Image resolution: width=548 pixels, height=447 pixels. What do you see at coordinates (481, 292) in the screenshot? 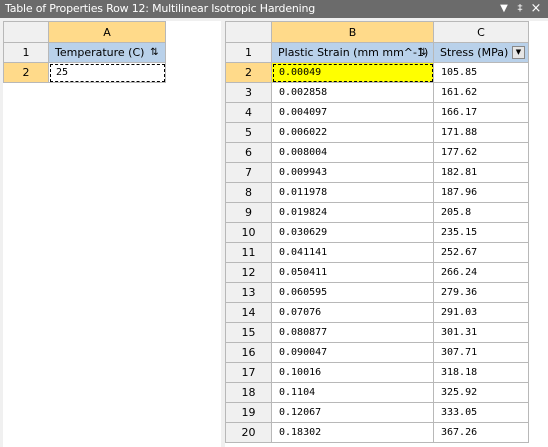
I see `stress-cell: 279.36` at bounding box center [481, 292].